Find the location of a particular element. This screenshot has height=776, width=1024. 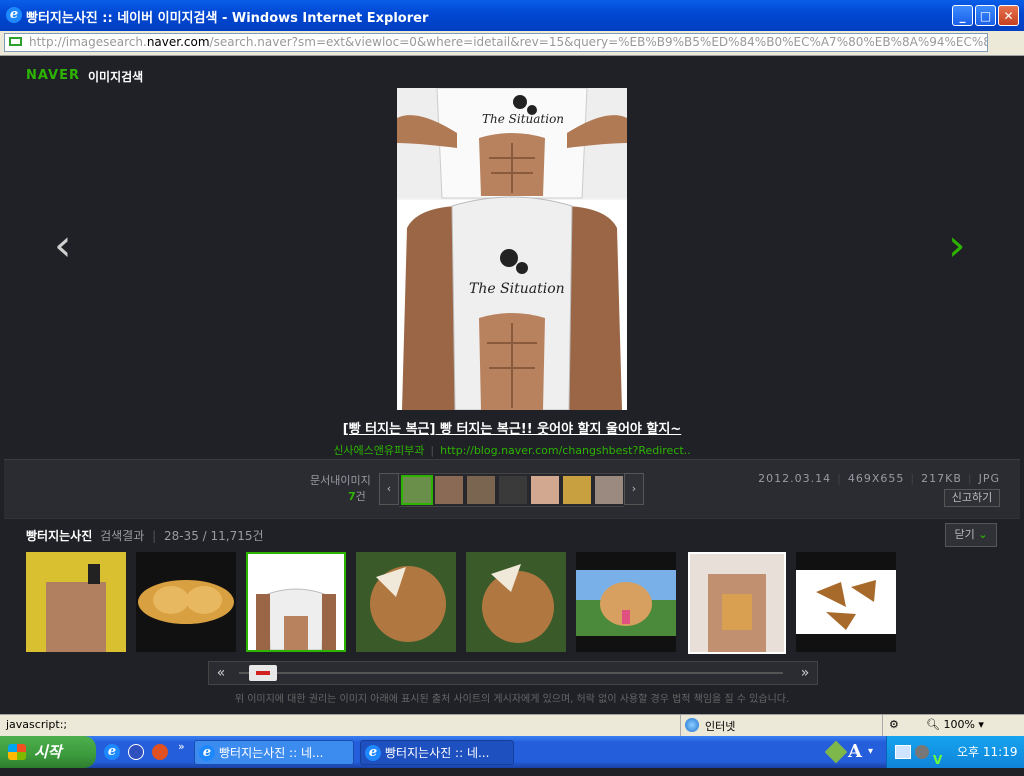

scroll-track is located at coordinates (511, 673).